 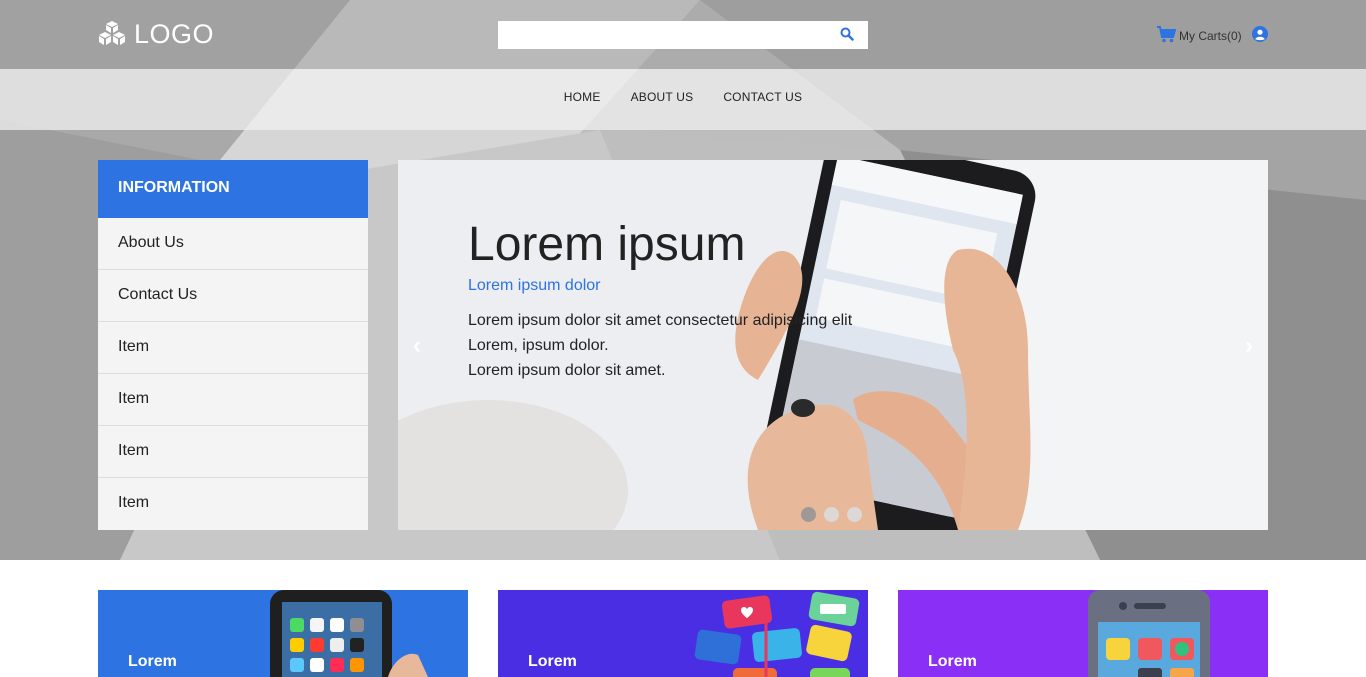 What do you see at coordinates (534, 285) in the screenshot?
I see `slide-subtitle: Lorem ipsum dolor` at bounding box center [534, 285].